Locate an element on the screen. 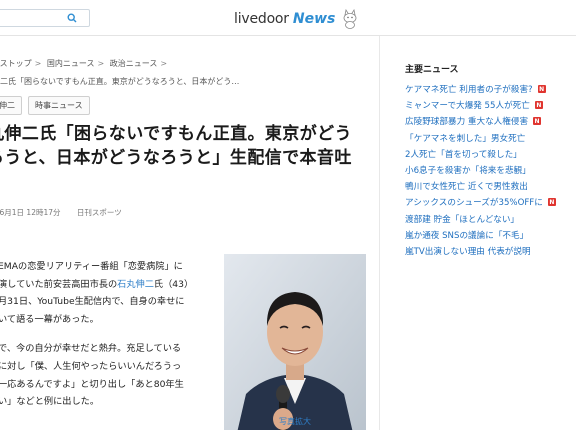 Image resolution: width=576 pixels, height=430 pixels. site-logo: livedoor News is located at coordinates (296, 19).